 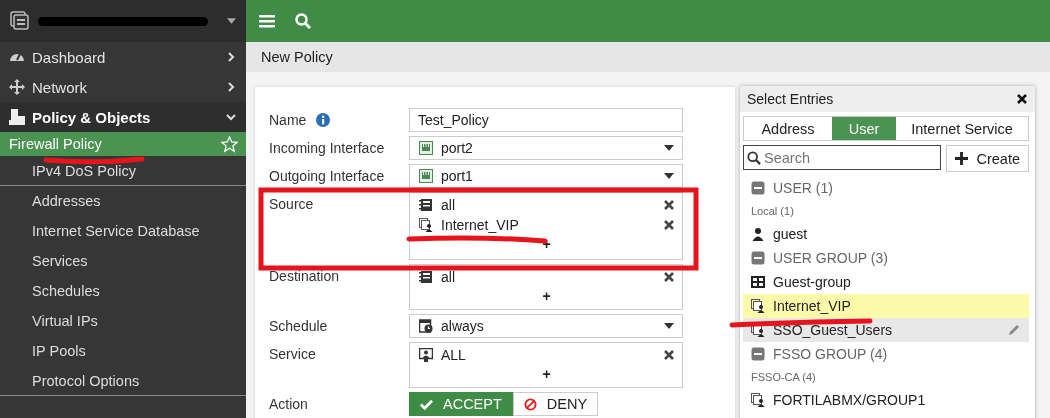 What do you see at coordinates (297, 57) in the screenshot?
I see `page-title: New Policy` at bounding box center [297, 57].